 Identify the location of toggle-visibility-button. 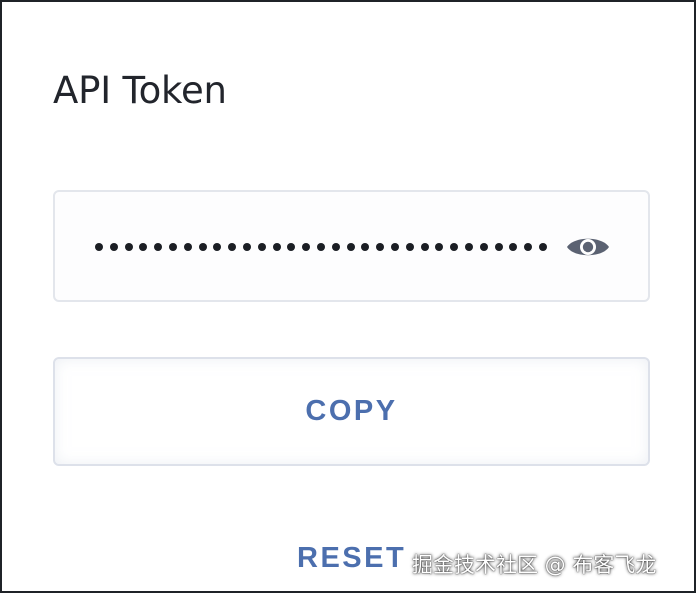
(588, 247).